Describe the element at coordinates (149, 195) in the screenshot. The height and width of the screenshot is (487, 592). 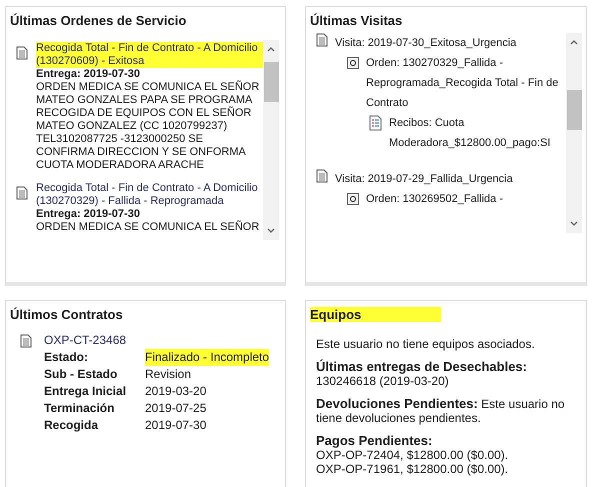
I see `order-title: Recogida Total - Fin de Contrato - A Domicilio (130270329) - Fallida - Reprogramada` at that location.